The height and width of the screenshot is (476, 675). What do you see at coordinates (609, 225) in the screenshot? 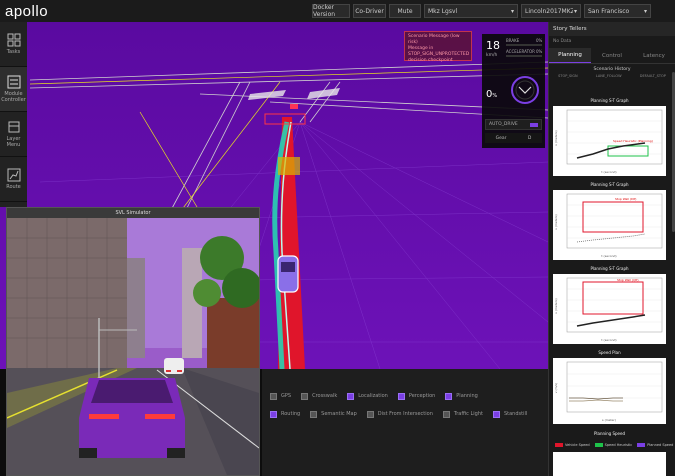
I see `chart-2: Stop Wall (DP) t (second) s (meters)` at bounding box center [609, 225].